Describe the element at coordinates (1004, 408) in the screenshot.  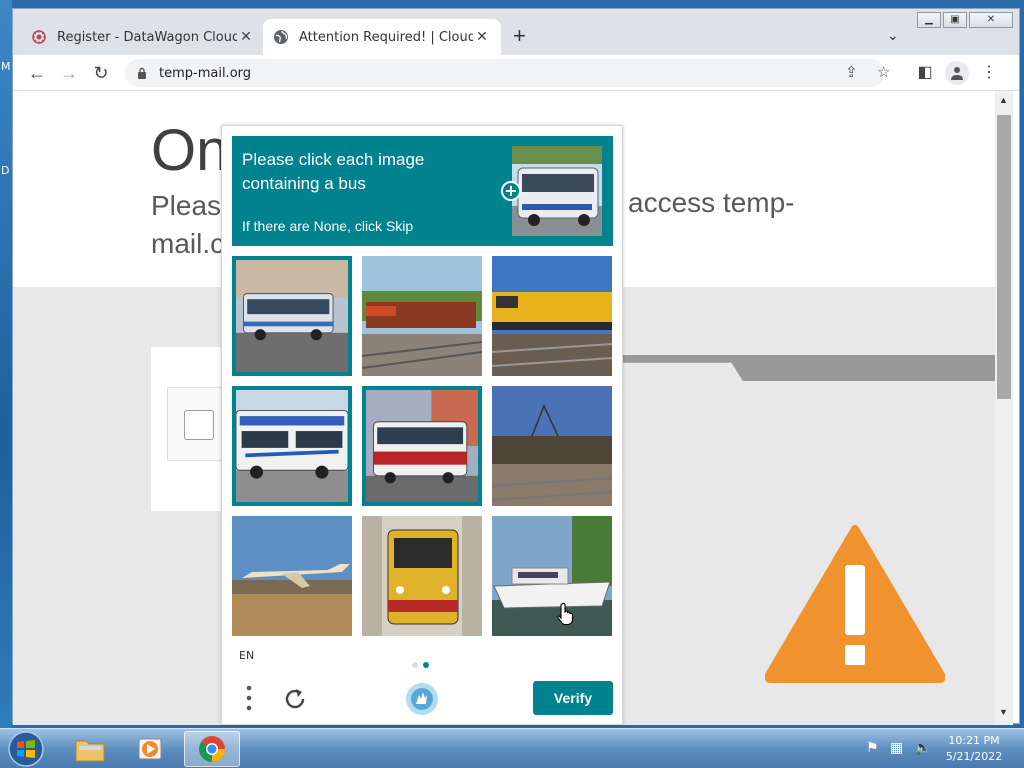
I see `vertical-scrollbar: ▲ ▼` at that location.